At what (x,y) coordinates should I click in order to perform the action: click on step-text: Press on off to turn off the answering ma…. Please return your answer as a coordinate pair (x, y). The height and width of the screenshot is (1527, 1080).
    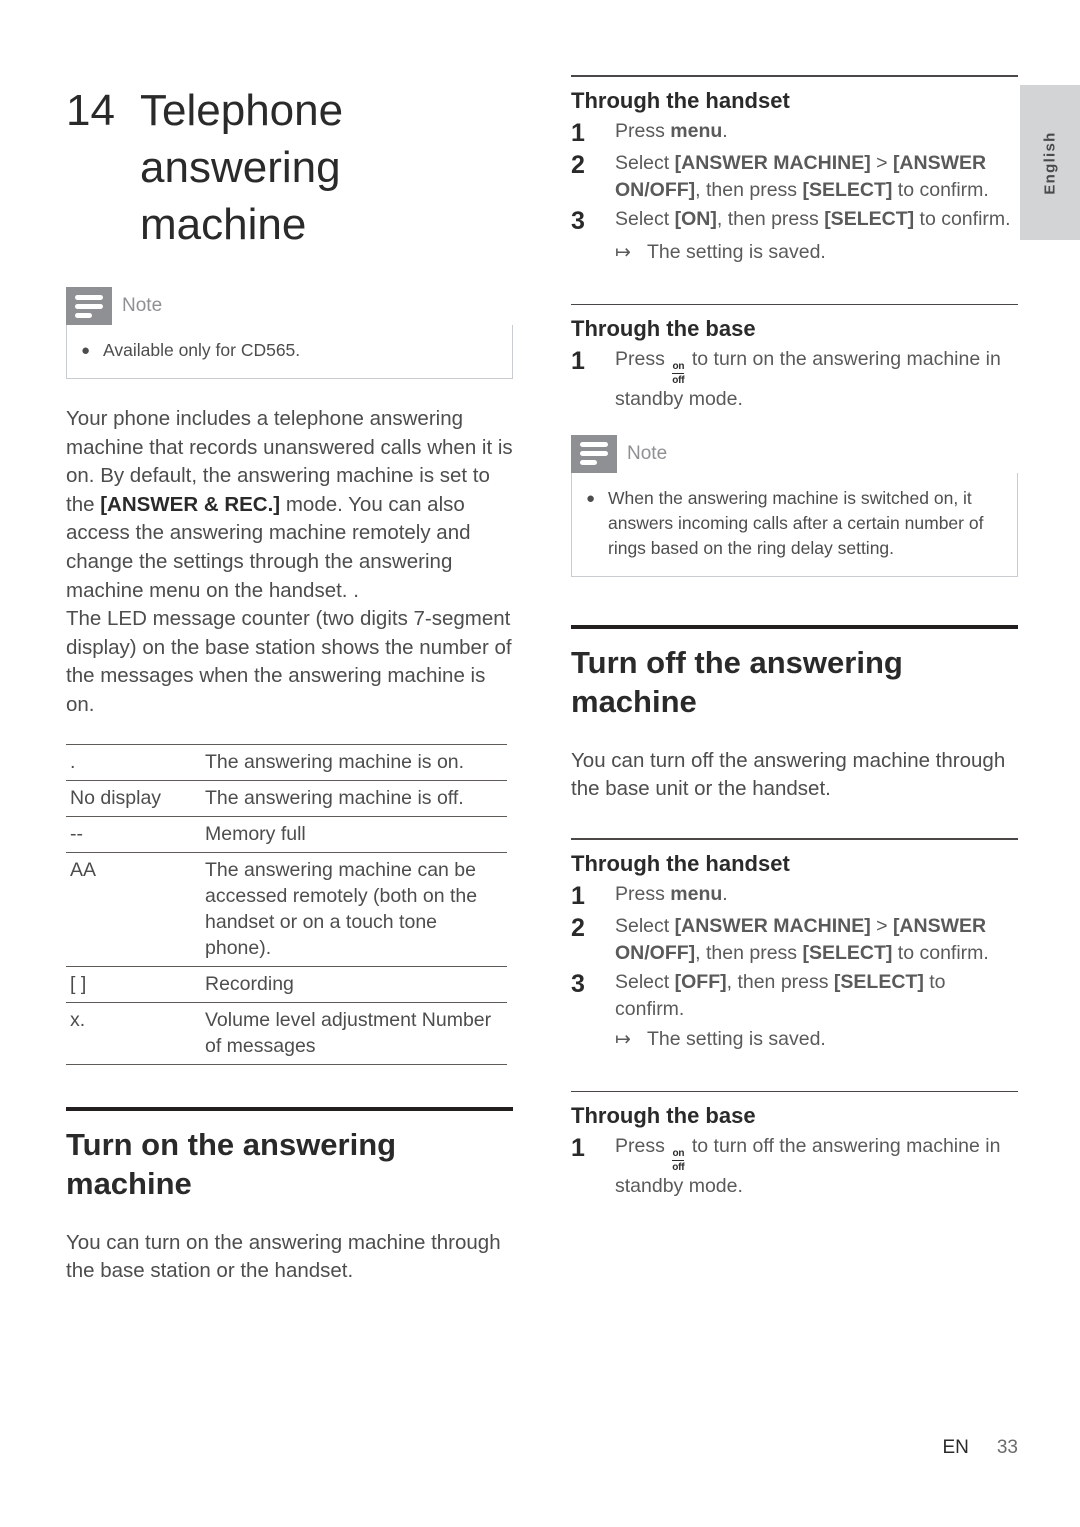
    Looking at the image, I should click on (816, 1166).